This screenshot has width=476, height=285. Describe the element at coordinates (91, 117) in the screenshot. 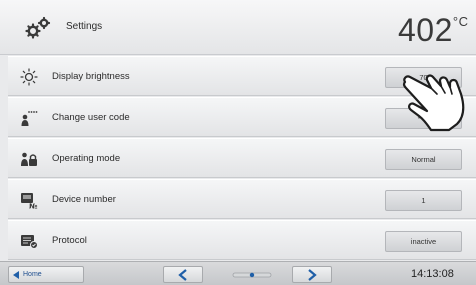

I see `setting-label: Change user code` at that location.